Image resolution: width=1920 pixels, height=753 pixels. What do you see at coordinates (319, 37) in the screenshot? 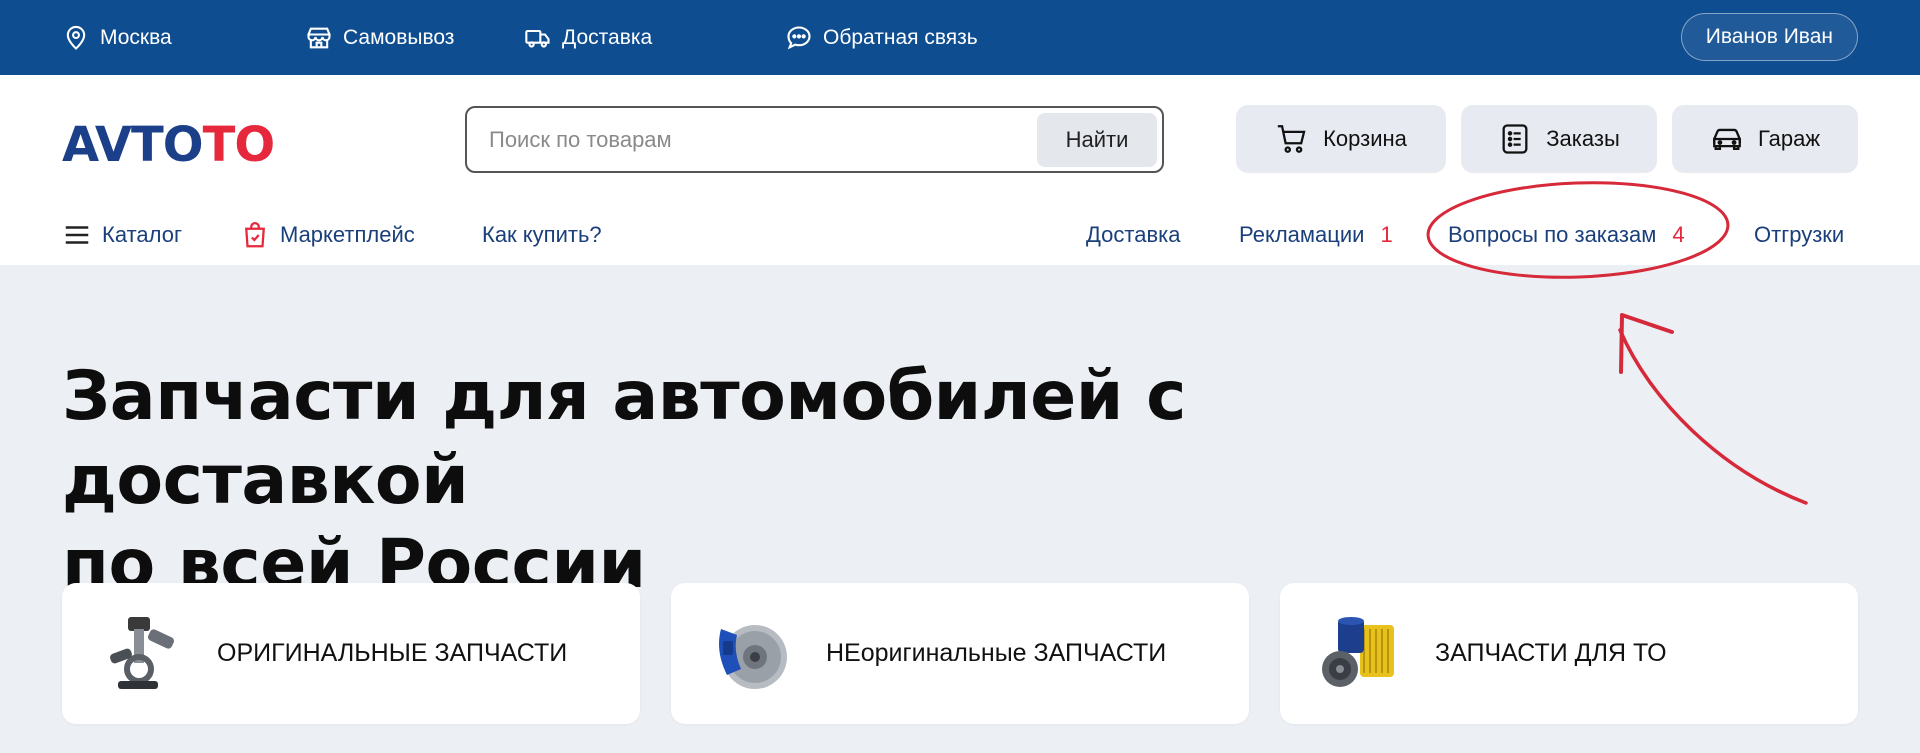
I see `store-icon` at bounding box center [319, 37].